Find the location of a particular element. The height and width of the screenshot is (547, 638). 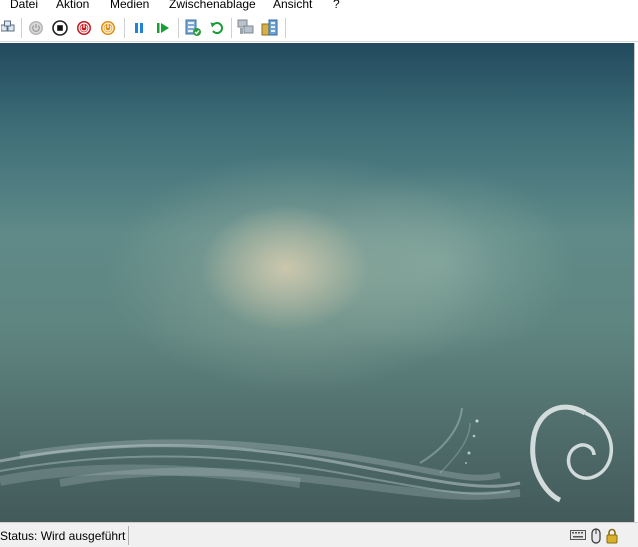

scroll-edge is located at coordinates (636, 282).